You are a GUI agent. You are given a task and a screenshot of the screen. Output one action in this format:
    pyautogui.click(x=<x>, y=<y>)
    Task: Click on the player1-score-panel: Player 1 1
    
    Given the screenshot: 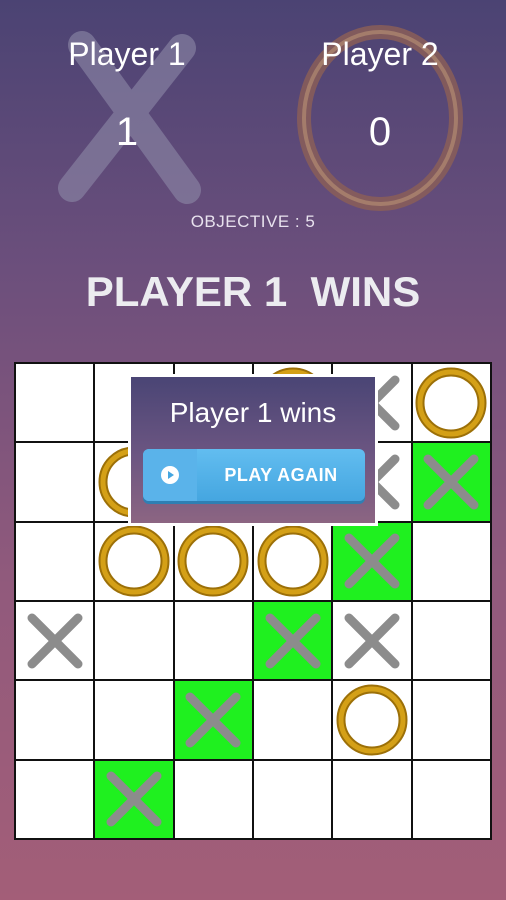 What is the action you would take?
    pyautogui.click(x=127, y=120)
    